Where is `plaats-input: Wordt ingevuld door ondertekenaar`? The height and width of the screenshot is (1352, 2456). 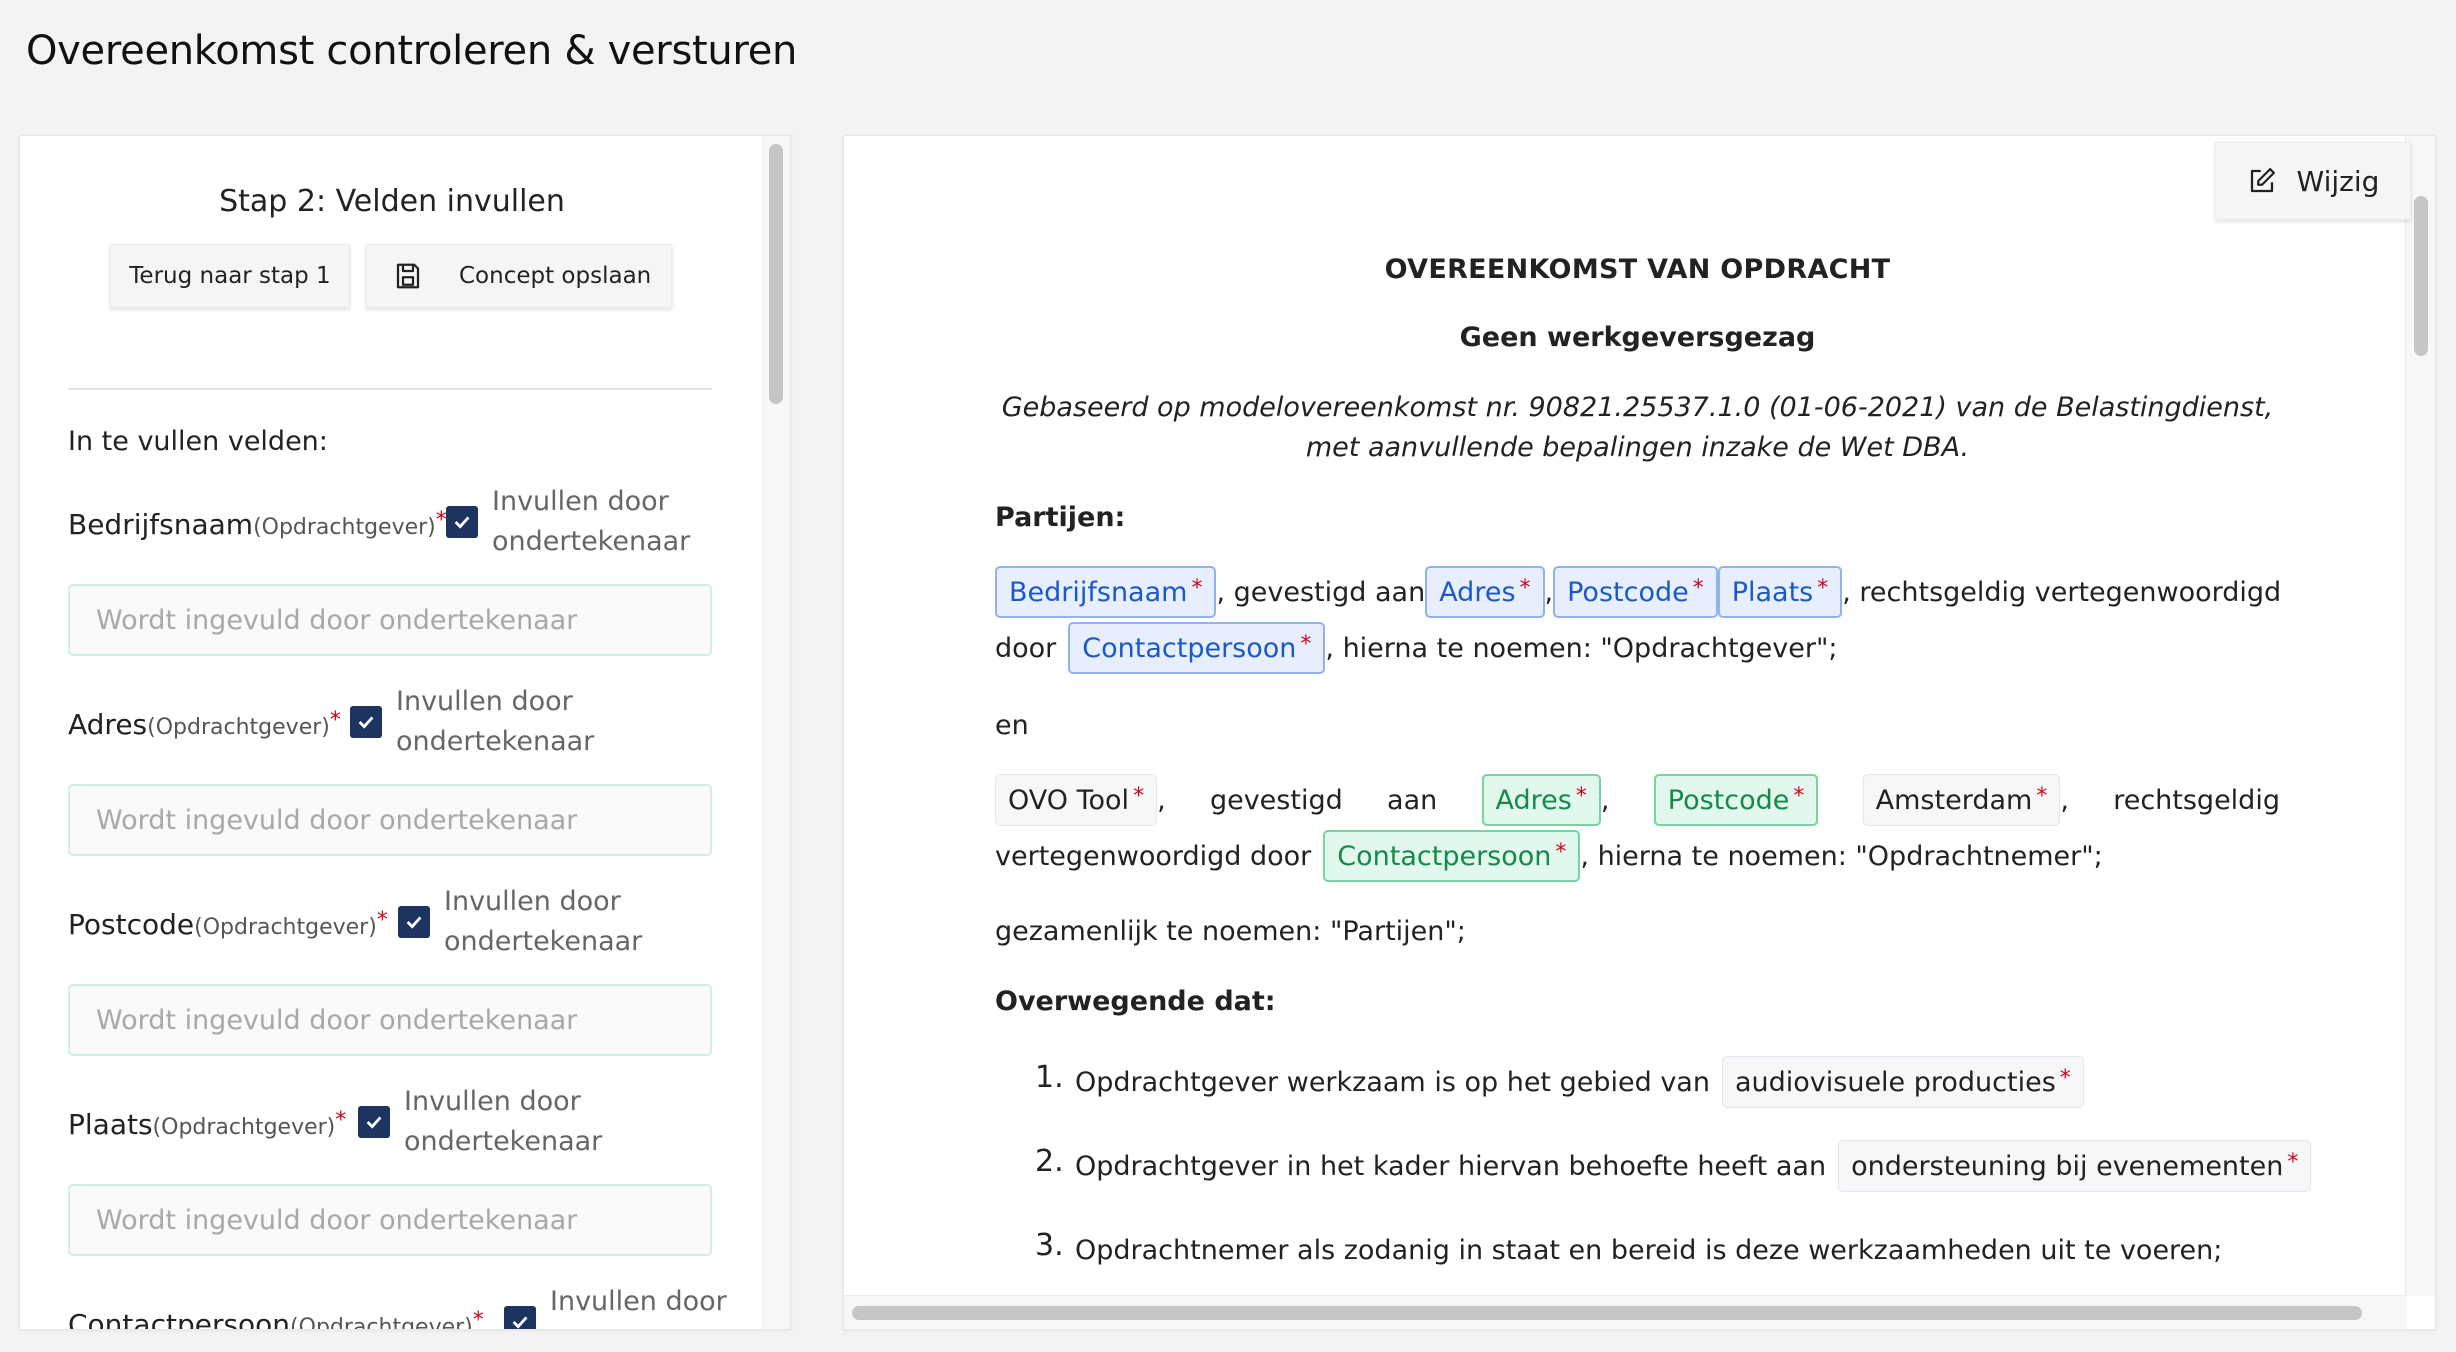 plaats-input: Wordt ingevuld door ondertekenaar is located at coordinates (390, 1220).